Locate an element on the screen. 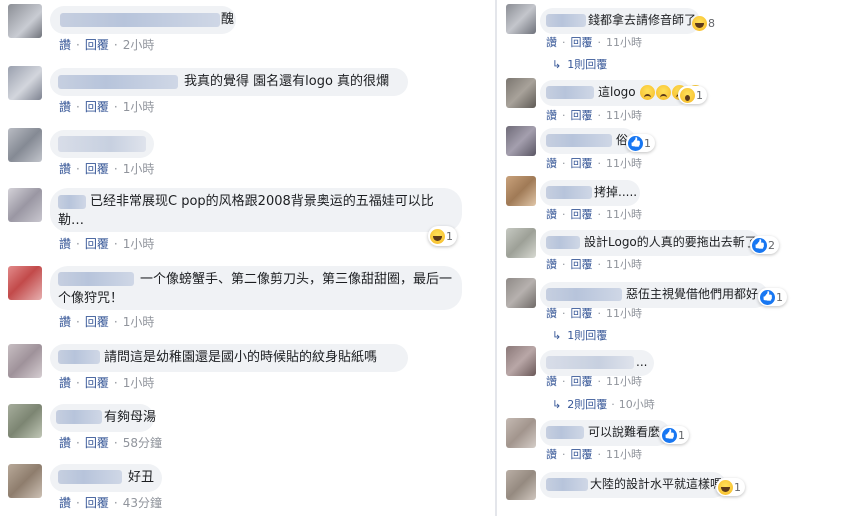  replies-time: 10小時 is located at coordinates (637, 404).